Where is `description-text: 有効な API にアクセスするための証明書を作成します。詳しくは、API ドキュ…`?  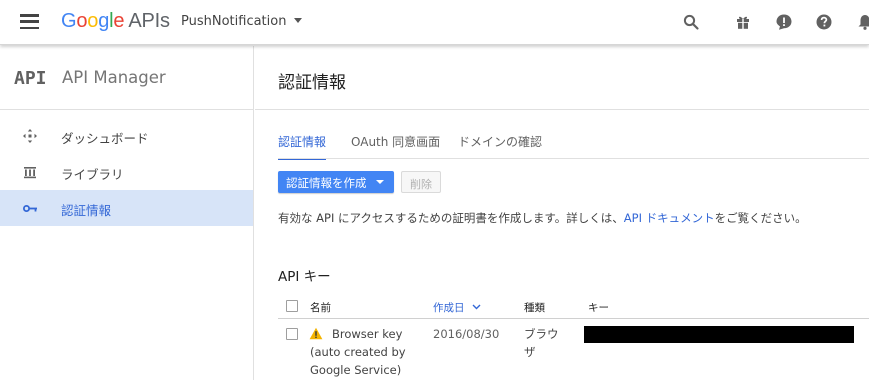
description-text: 有効な API にアクセスするための証明書を作成します。詳しくは、API ドキュ… is located at coordinates (542, 218).